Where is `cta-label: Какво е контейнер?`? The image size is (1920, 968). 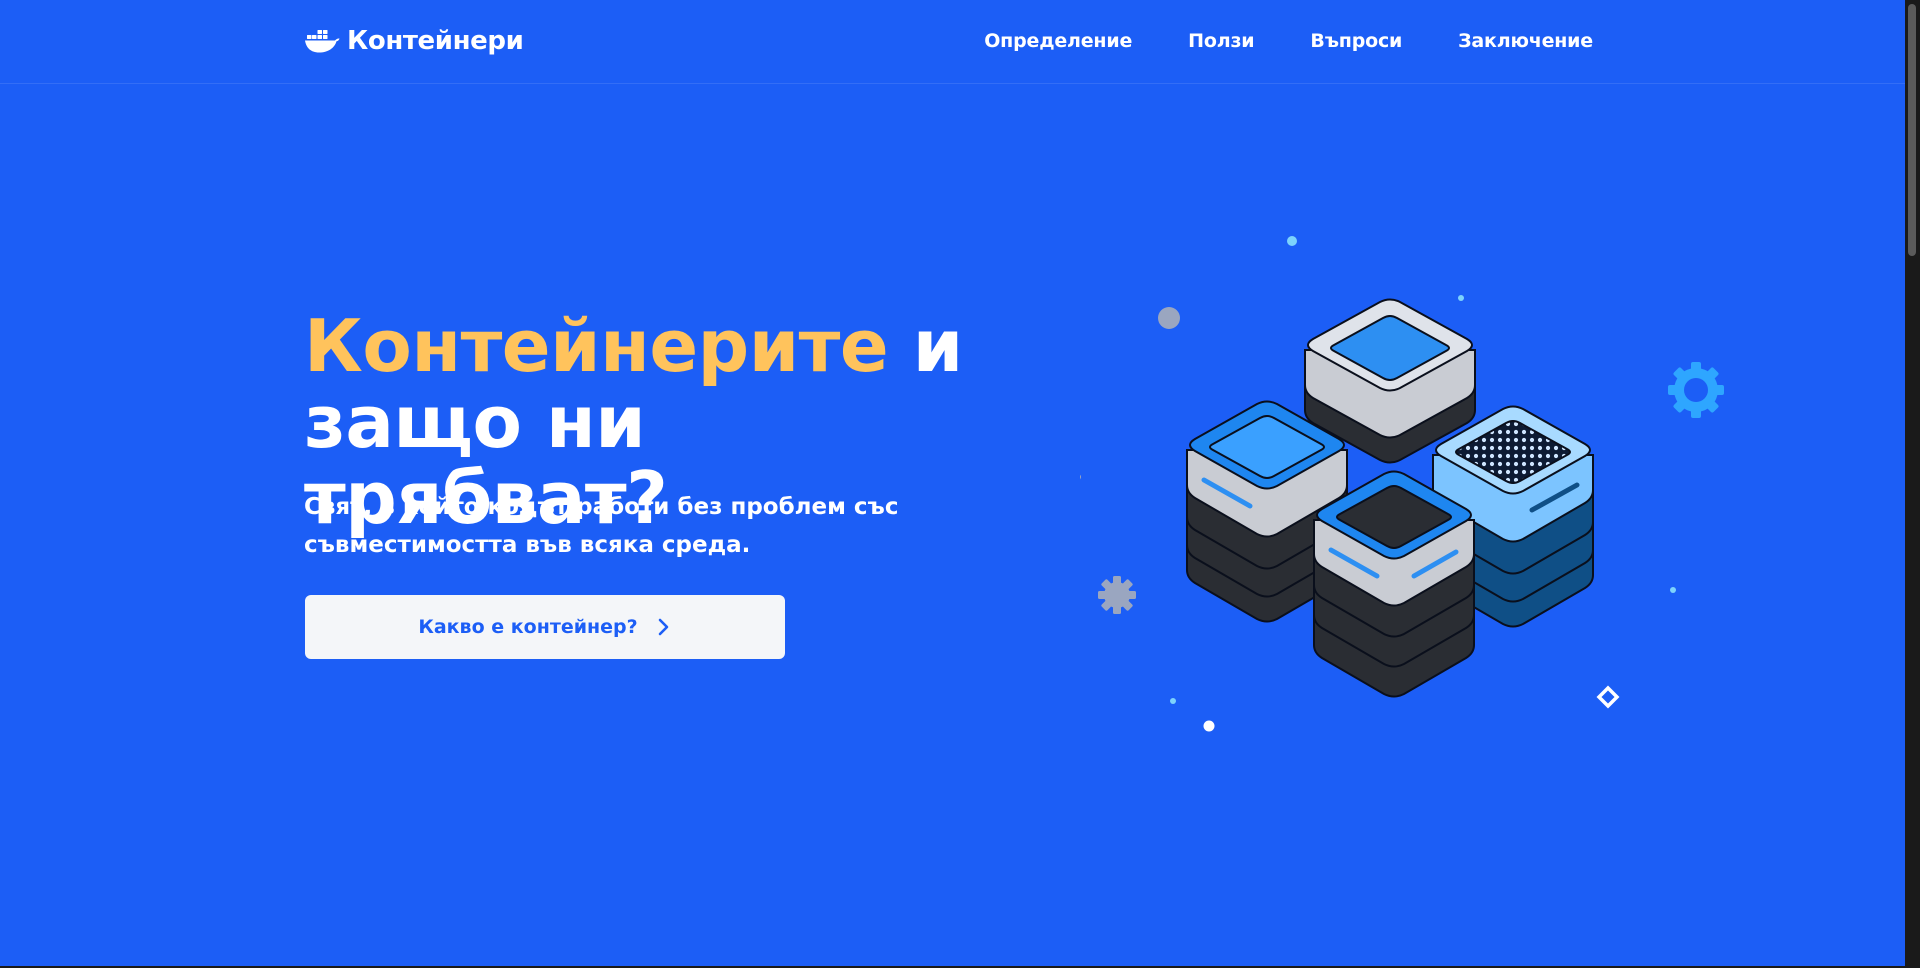
cta-label: Какво е контейнер? is located at coordinates (528, 627).